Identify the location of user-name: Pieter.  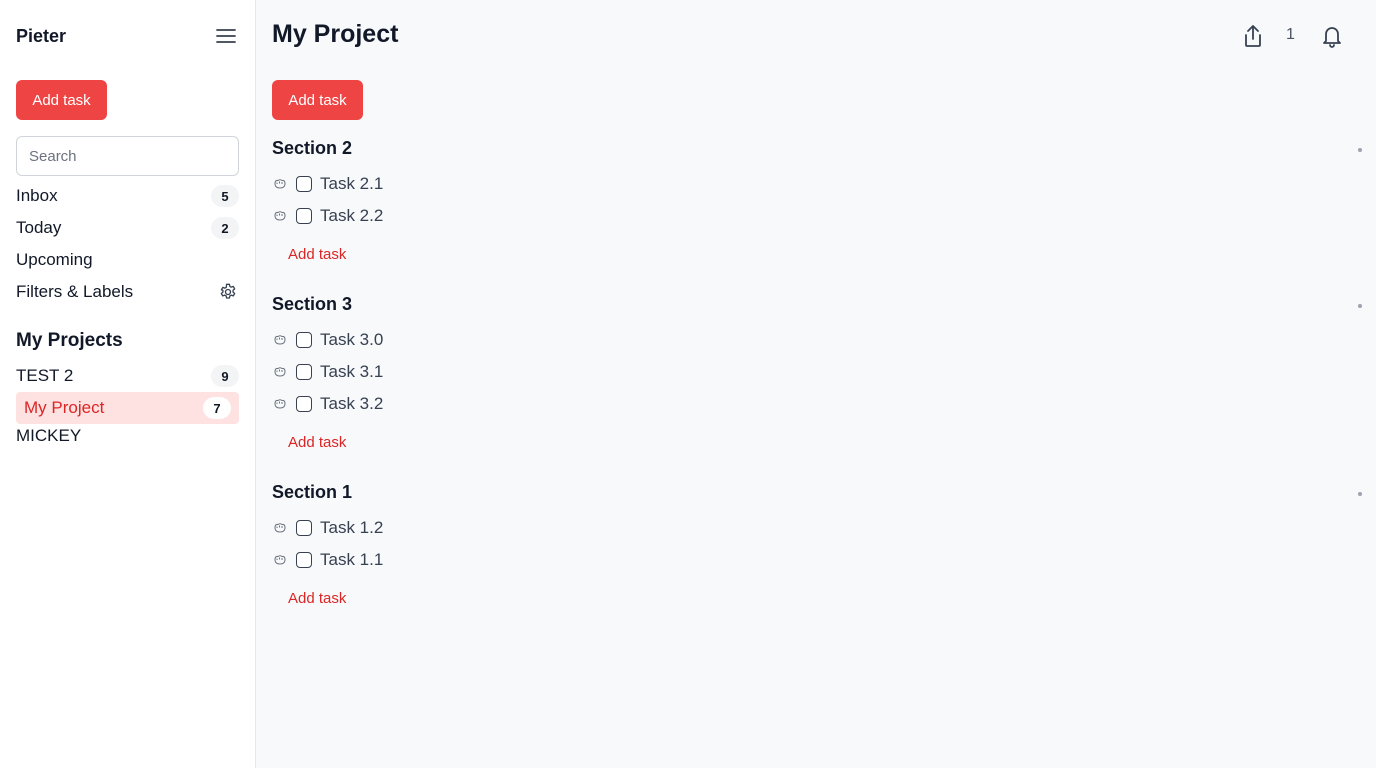
(41, 35).